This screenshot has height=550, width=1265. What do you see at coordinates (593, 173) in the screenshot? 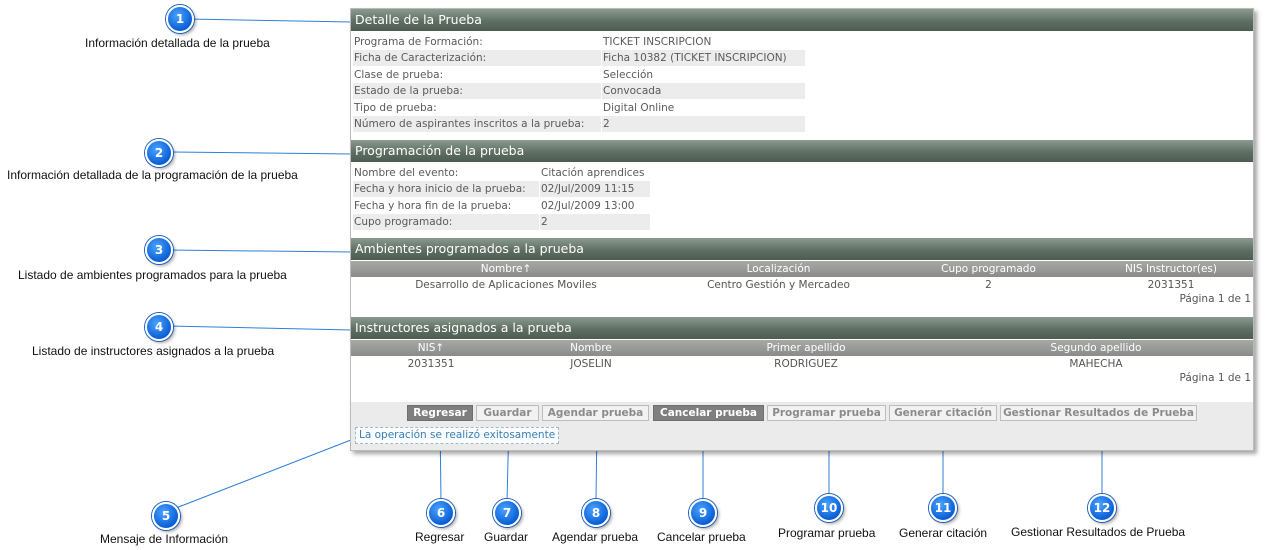
I see `programacion-value: Citación aprendices` at bounding box center [593, 173].